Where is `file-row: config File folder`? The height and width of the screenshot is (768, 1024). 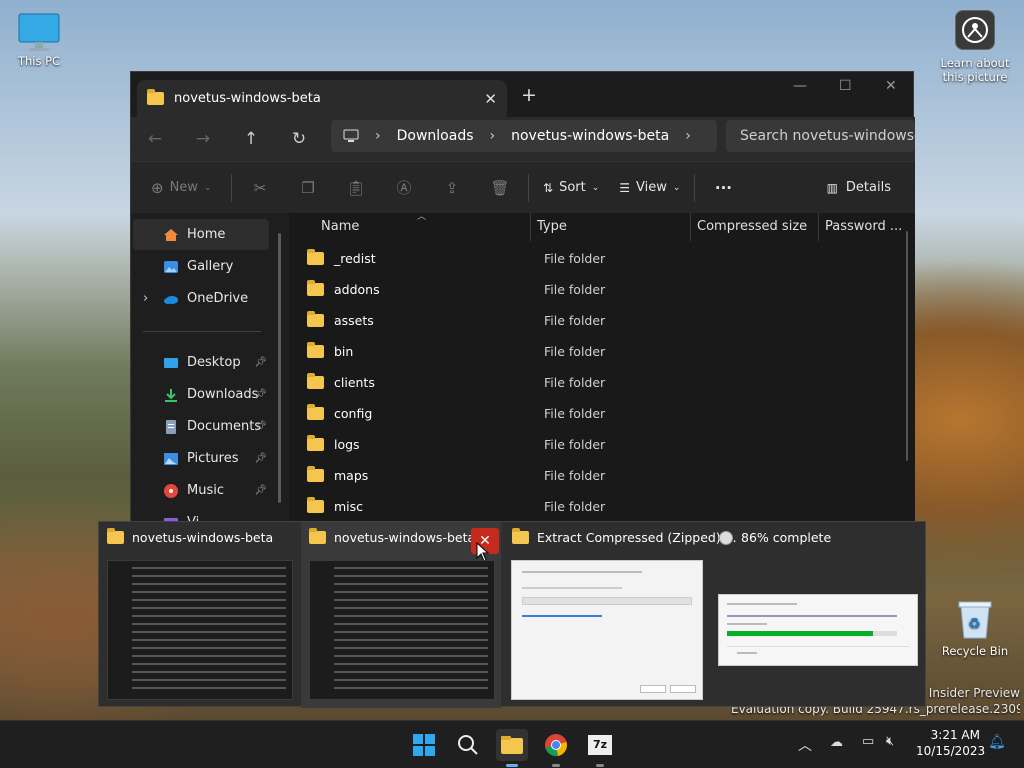 file-row: config File folder is located at coordinates (587, 413).